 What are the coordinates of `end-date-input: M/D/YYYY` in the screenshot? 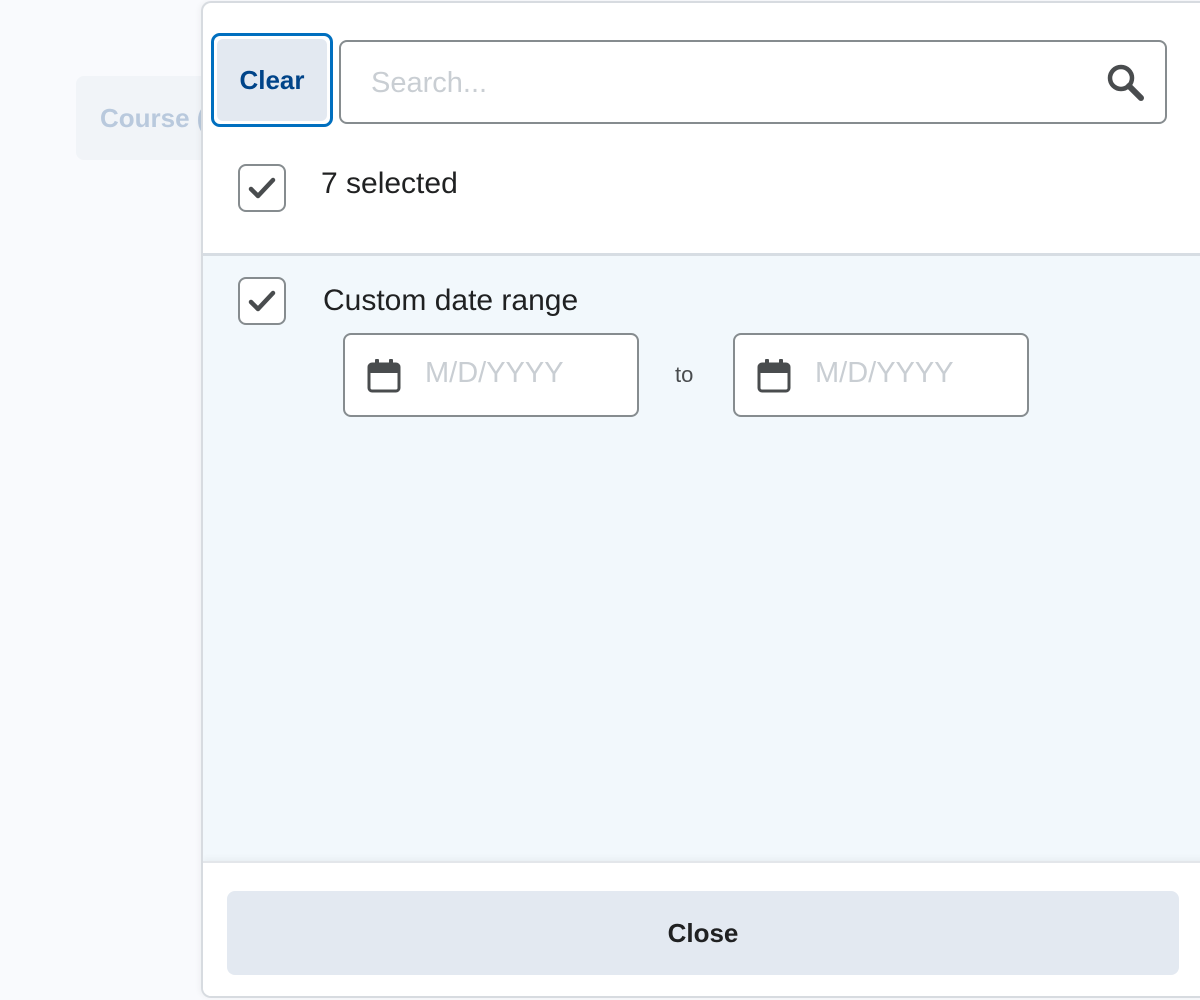 It's located at (881, 375).